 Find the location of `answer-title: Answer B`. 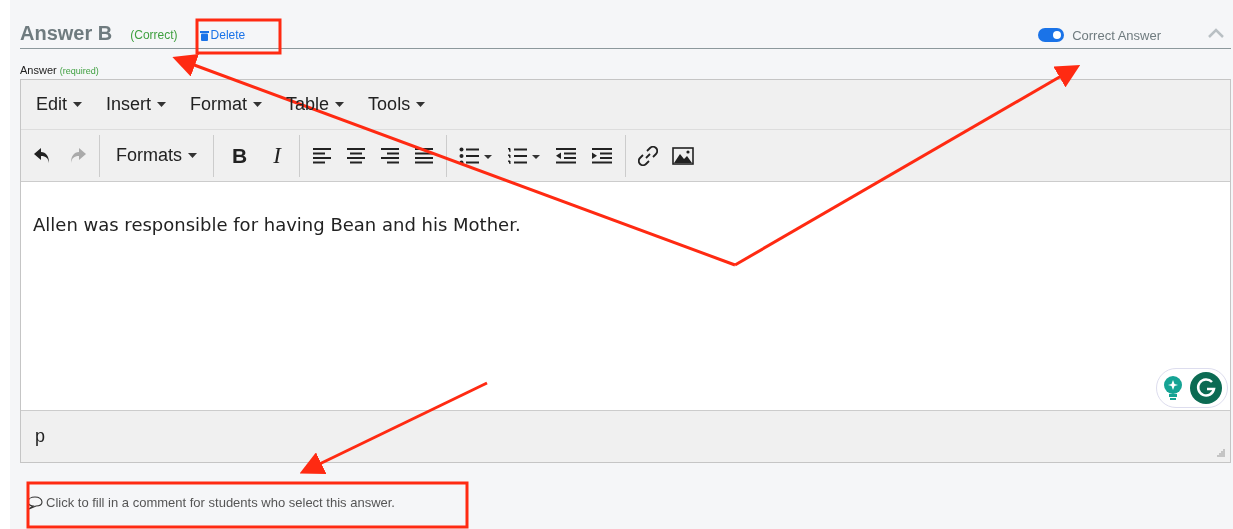

answer-title: Answer B is located at coordinates (66, 33).